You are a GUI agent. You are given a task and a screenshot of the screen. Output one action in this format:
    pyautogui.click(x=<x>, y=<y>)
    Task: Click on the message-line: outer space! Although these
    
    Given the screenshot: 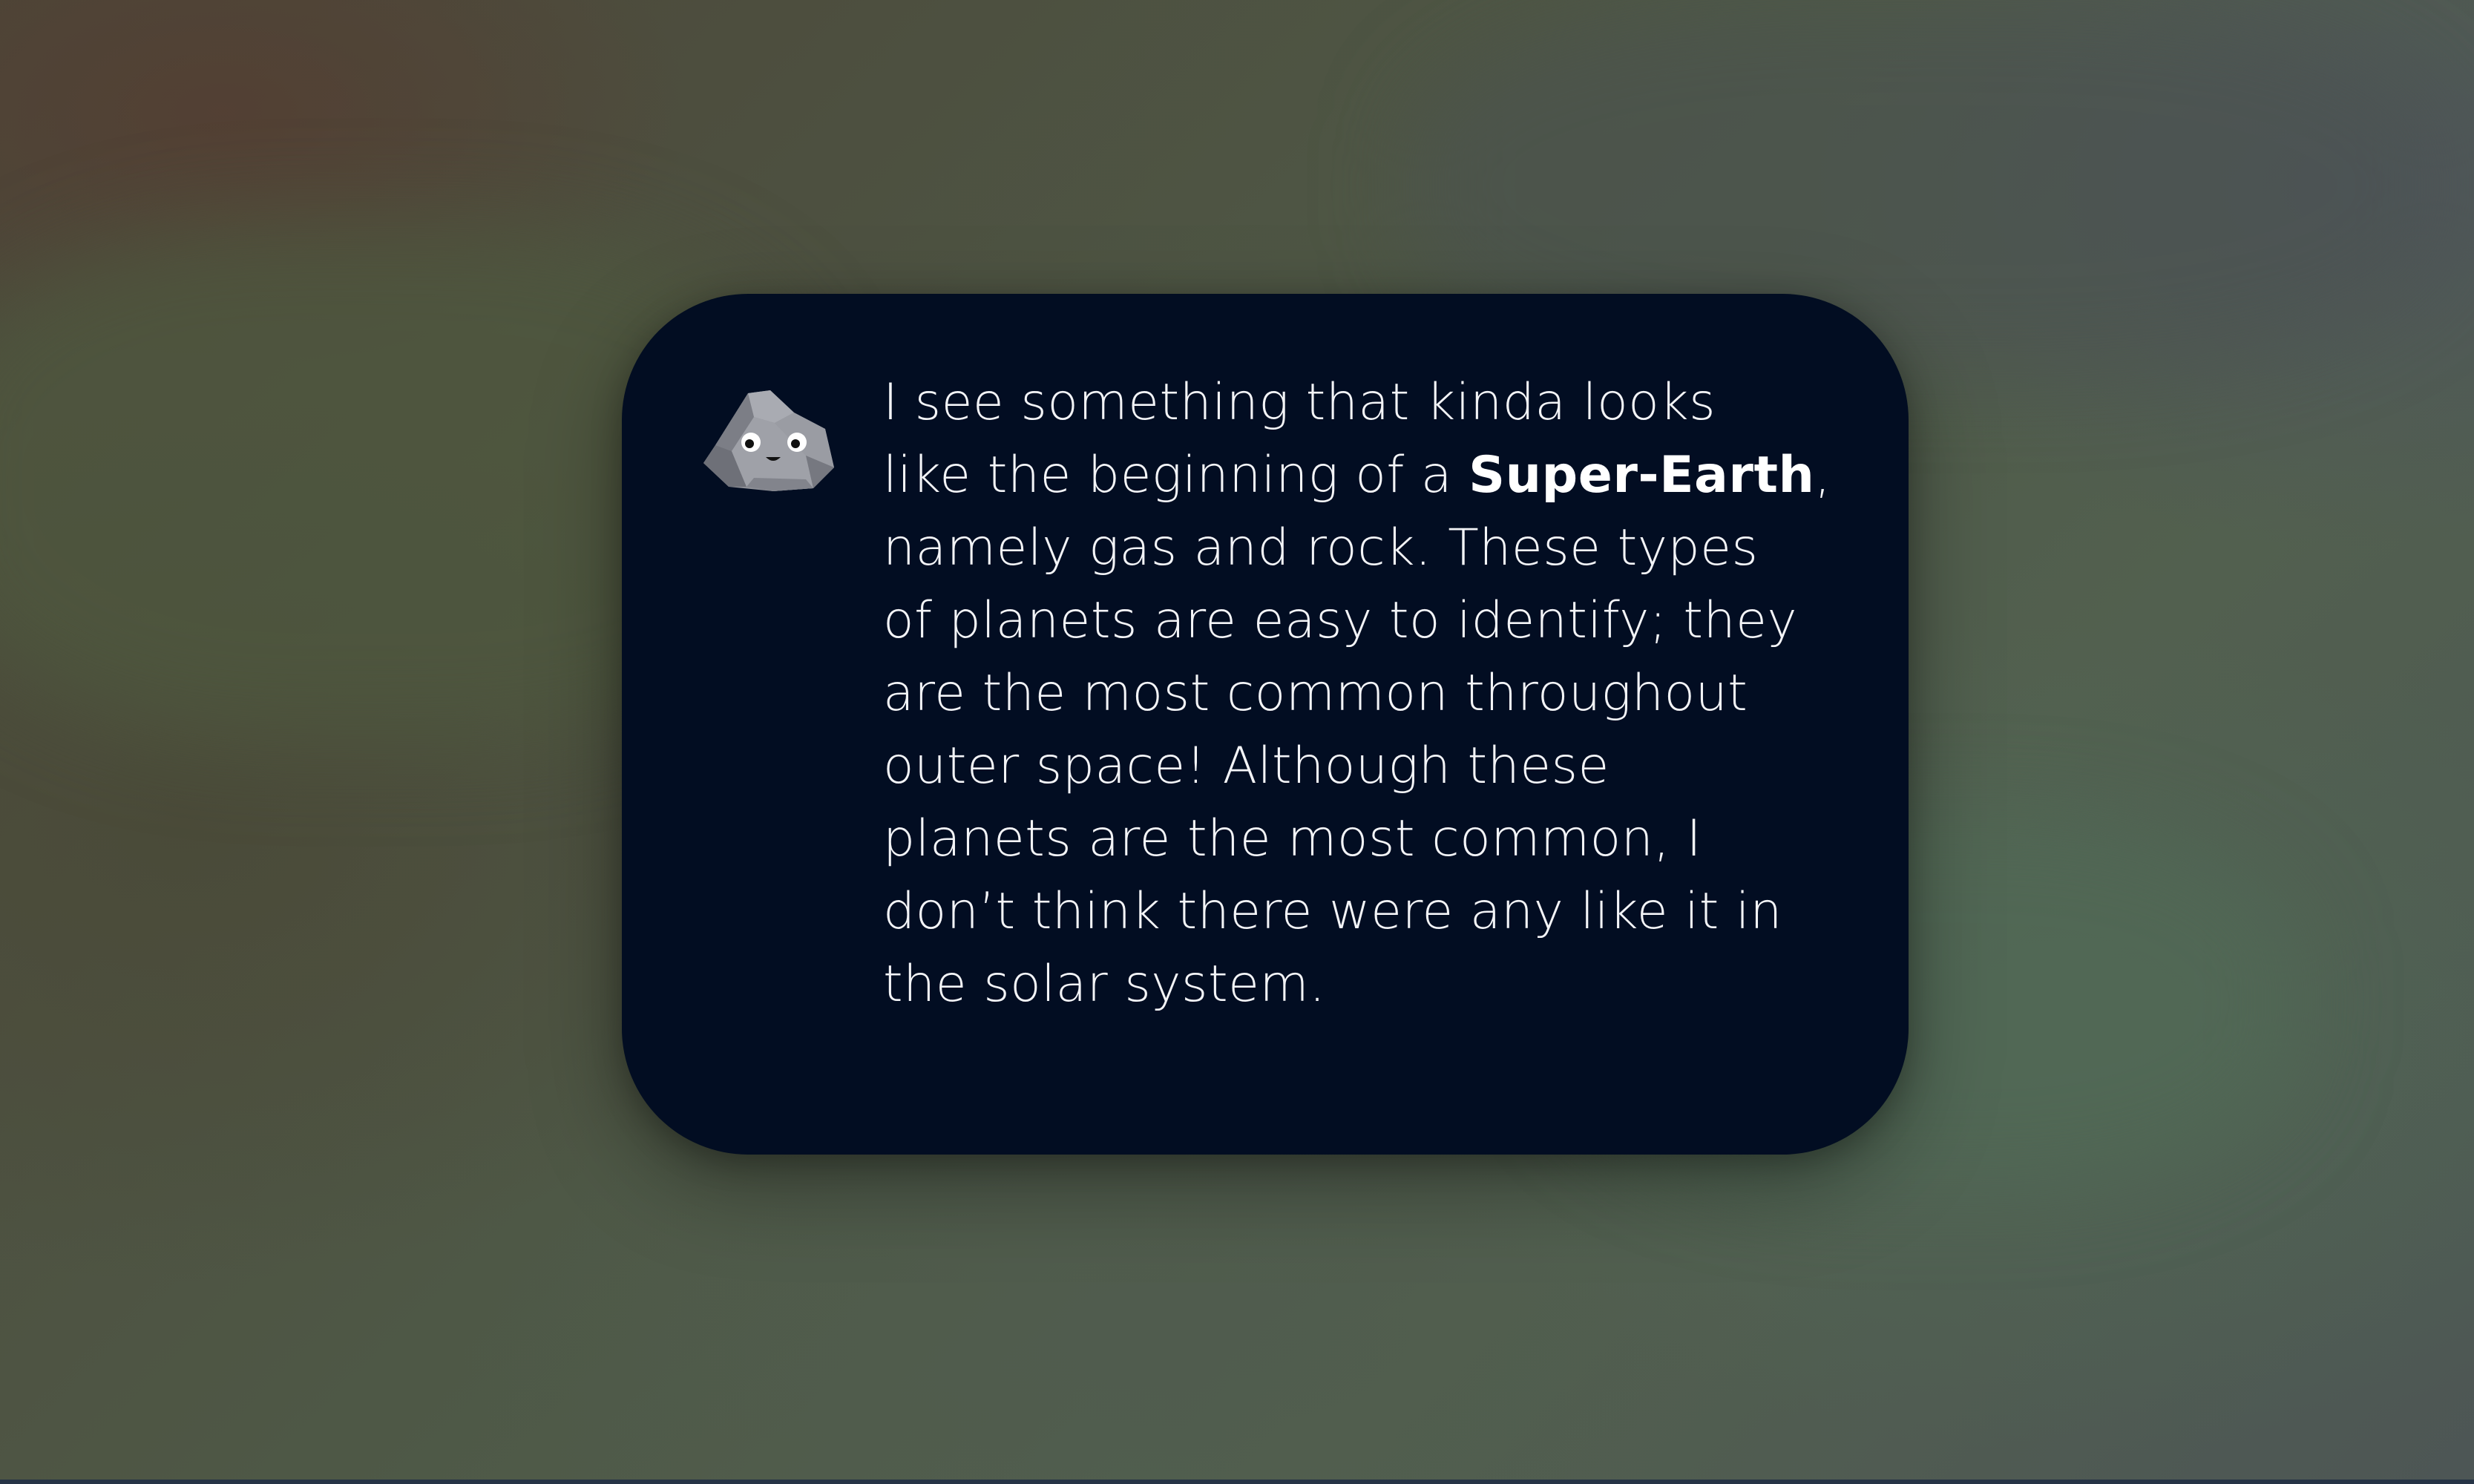 What is the action you would take?
    pyautogui.click(x=1246, y=766)
    